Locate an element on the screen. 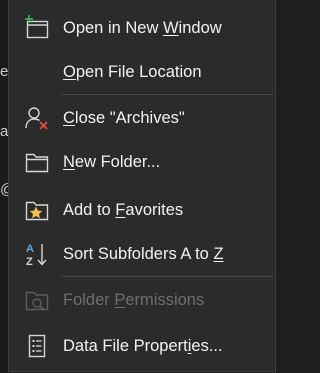  svg-text: Z is located at coordinates (29, 262).